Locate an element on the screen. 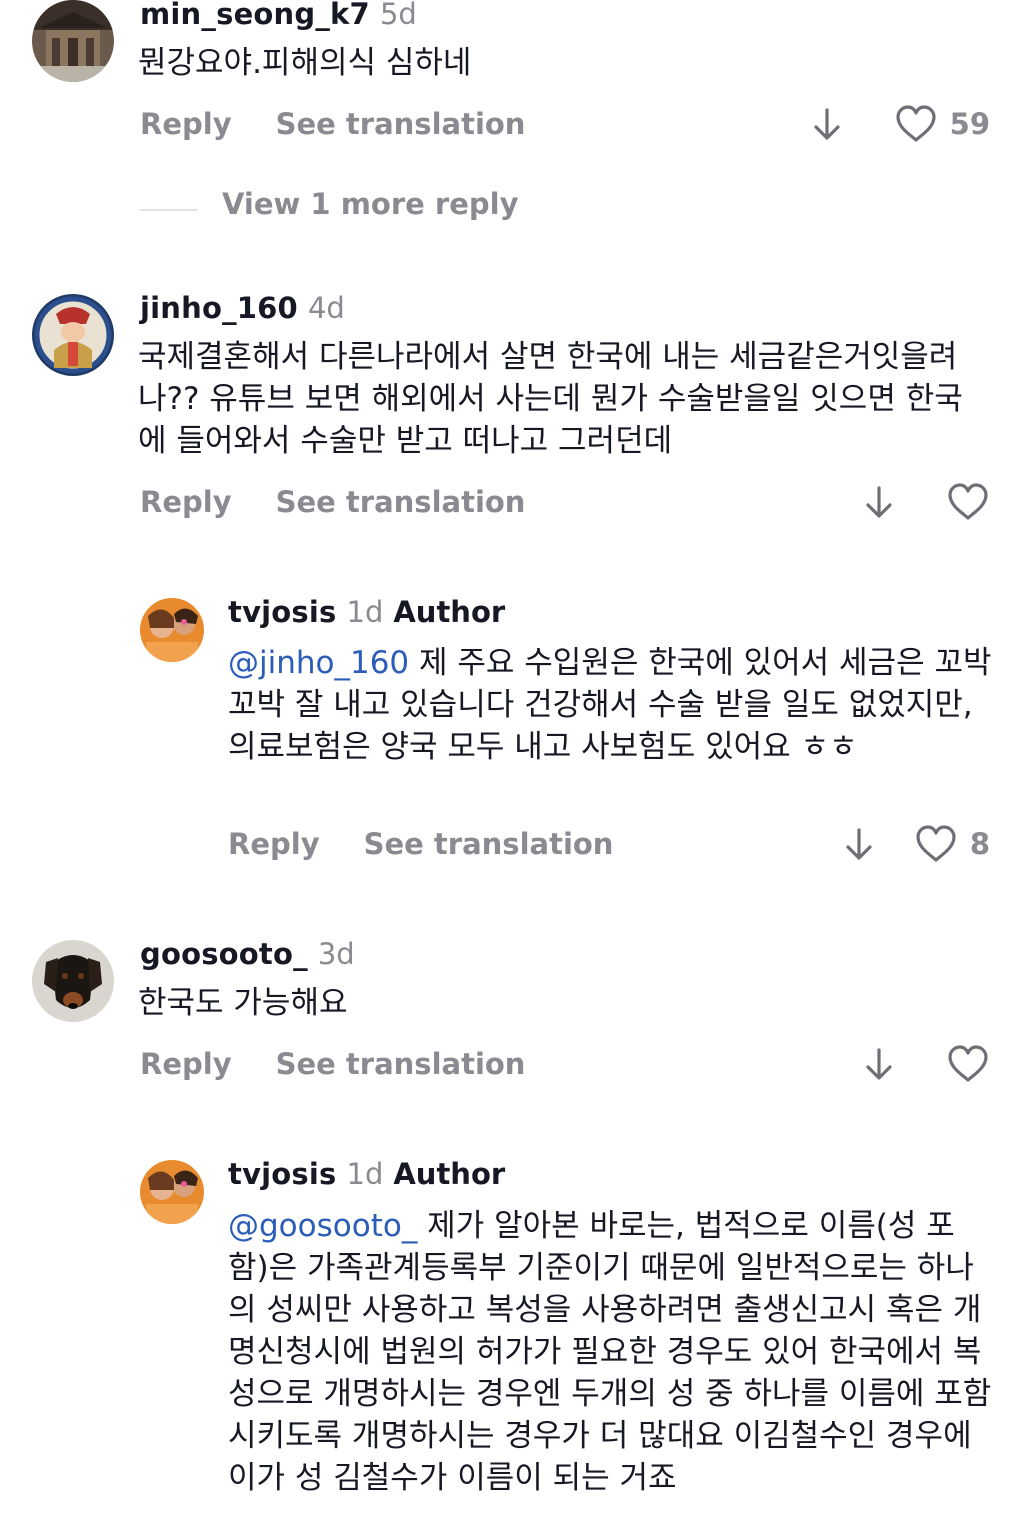 The image size is (1024, 1540). avatar-photo-dog is located at coordinates (73, 981).